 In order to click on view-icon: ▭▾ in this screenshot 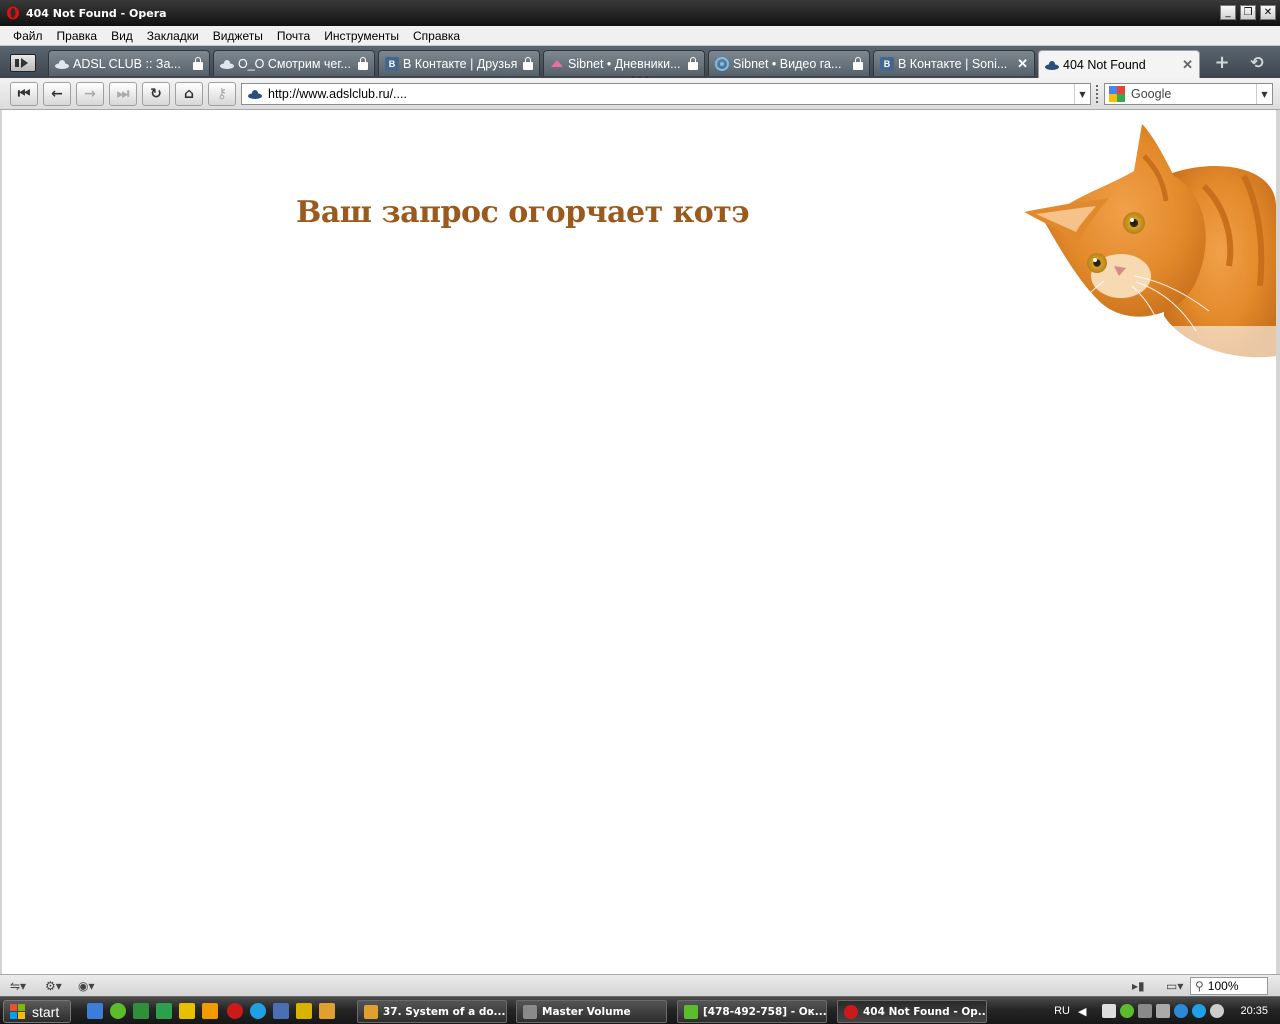, I will do `click(1174, 986)`.